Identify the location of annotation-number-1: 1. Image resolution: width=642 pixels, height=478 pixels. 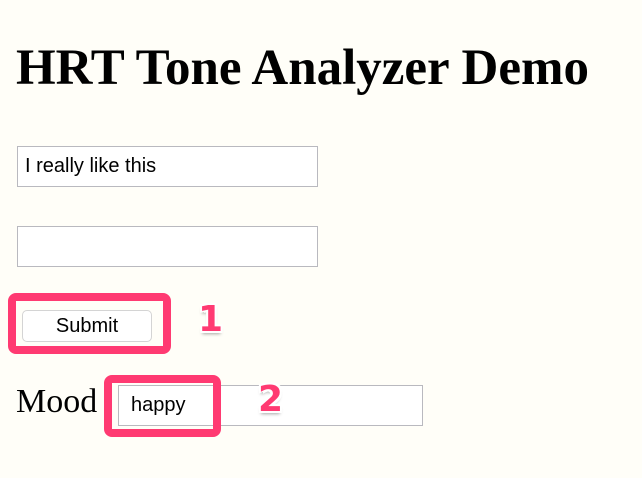
(211, 319).